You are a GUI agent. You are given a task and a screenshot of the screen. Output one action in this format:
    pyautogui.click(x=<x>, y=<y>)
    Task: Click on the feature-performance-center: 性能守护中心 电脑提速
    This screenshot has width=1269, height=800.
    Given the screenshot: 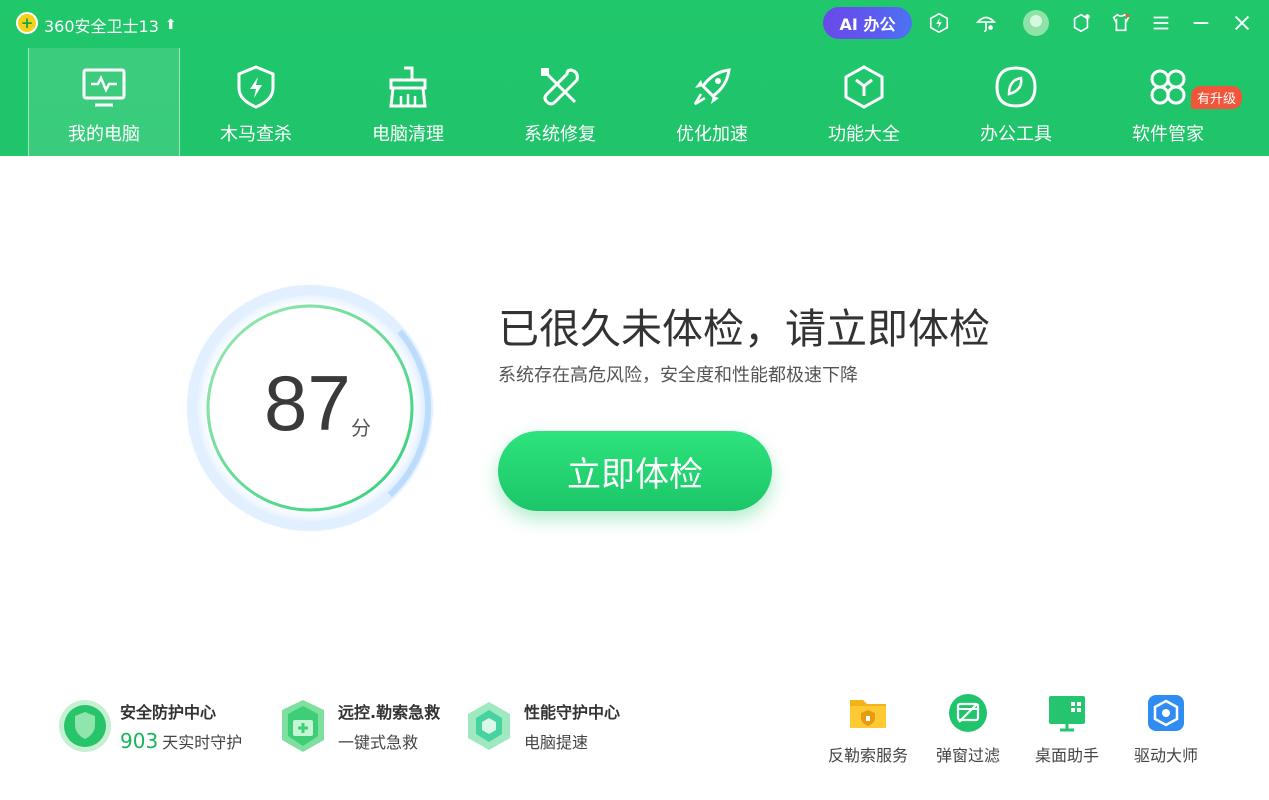 What is the action you would take?
    pyautogui.click(x=541, y=726)
    